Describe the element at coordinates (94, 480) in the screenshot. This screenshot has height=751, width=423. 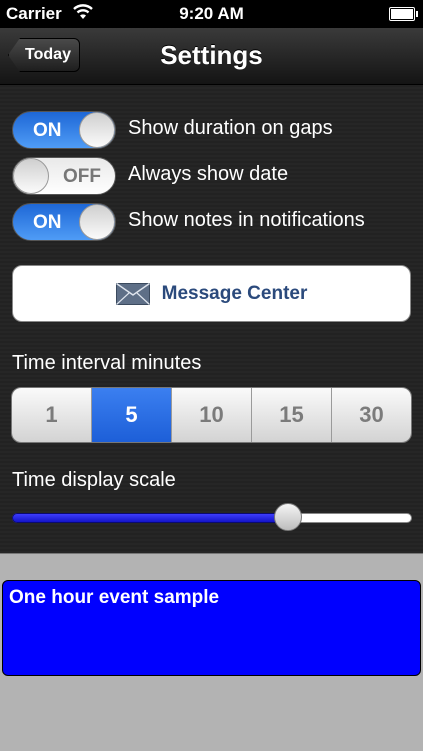
I see `time-scale-label: Time display scale` at that location.